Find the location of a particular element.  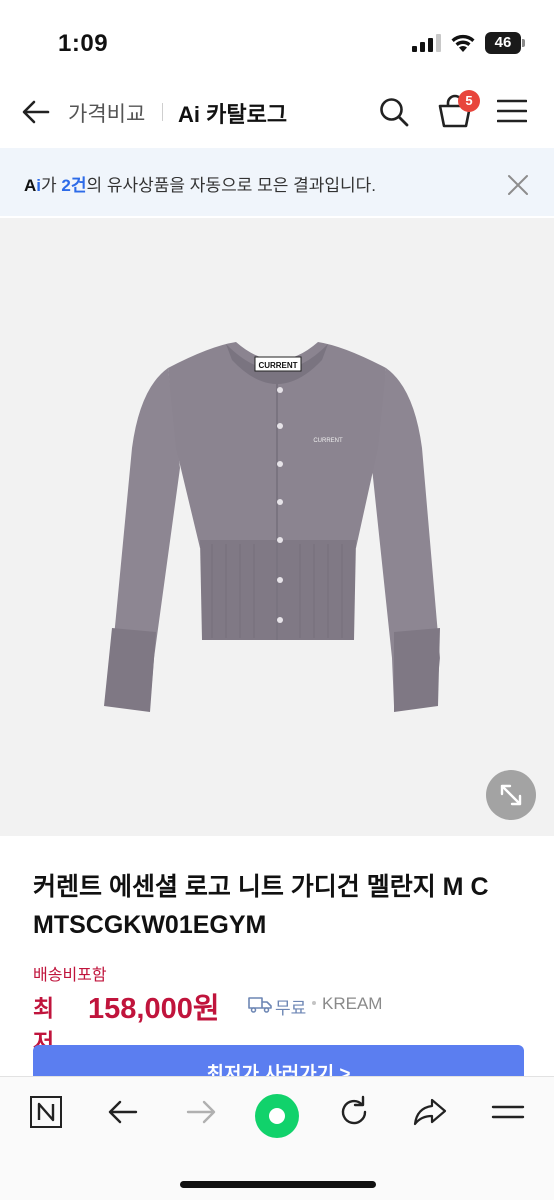

left-cuff is located at coordinates (130, 670).